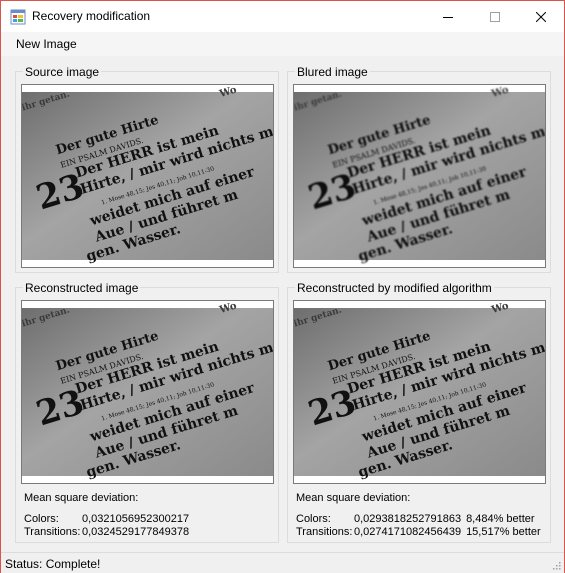 The width and height of the screenshot is (565, 573). Describe the element at coordinates (500, 519) in the screenshot. I see `colors-improvement: 8,484% better` at that location.